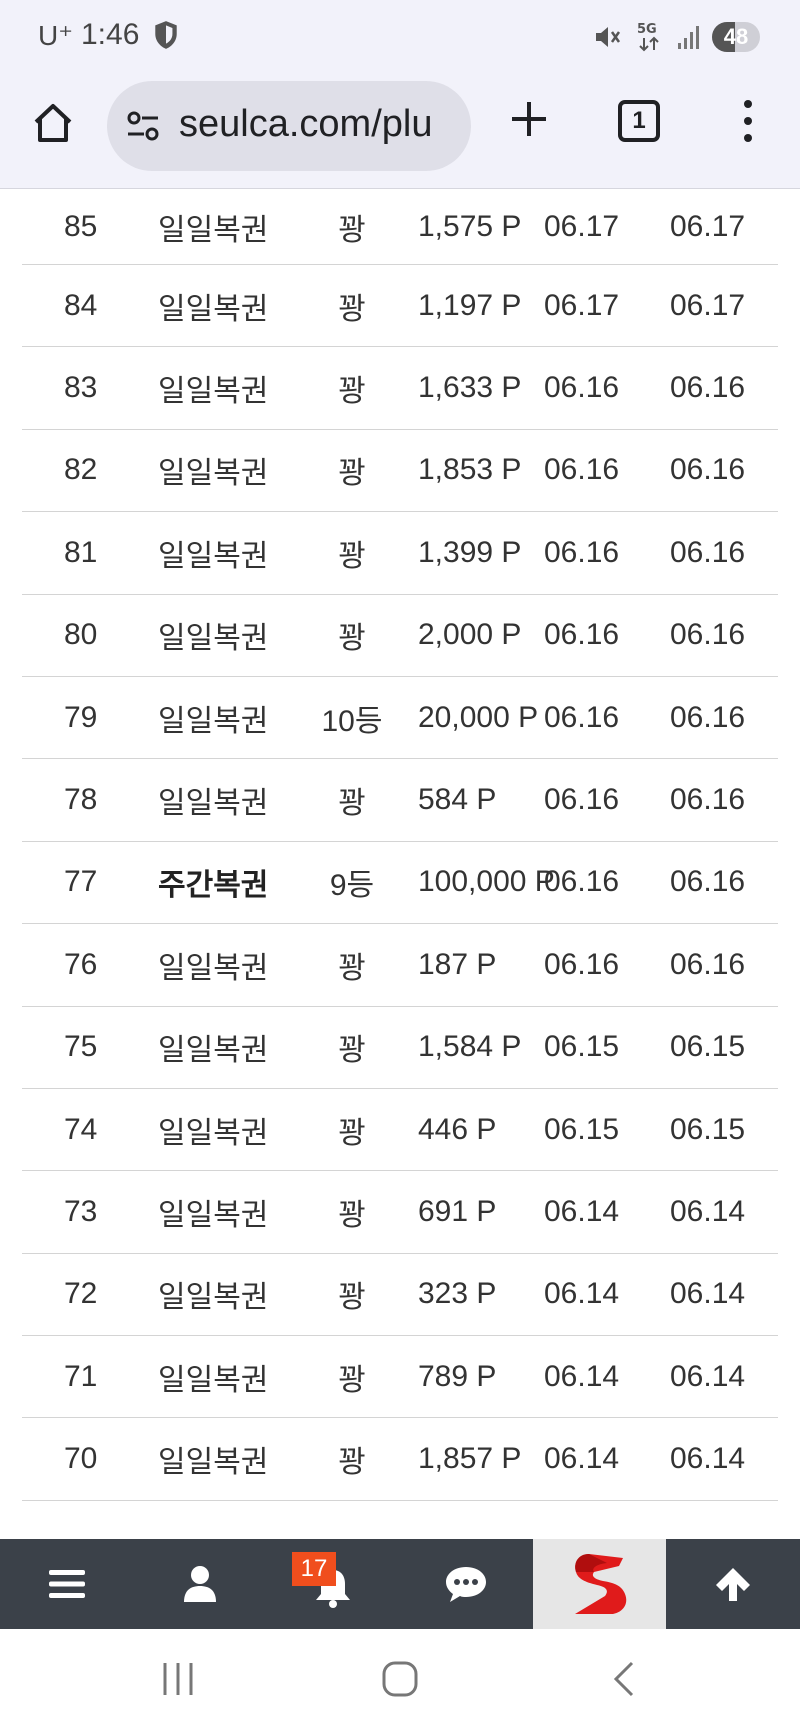  What do you see at coordinates (81, 882) in the screenshot?
I see `entry-number: 77` at bounding box center [81, 882].